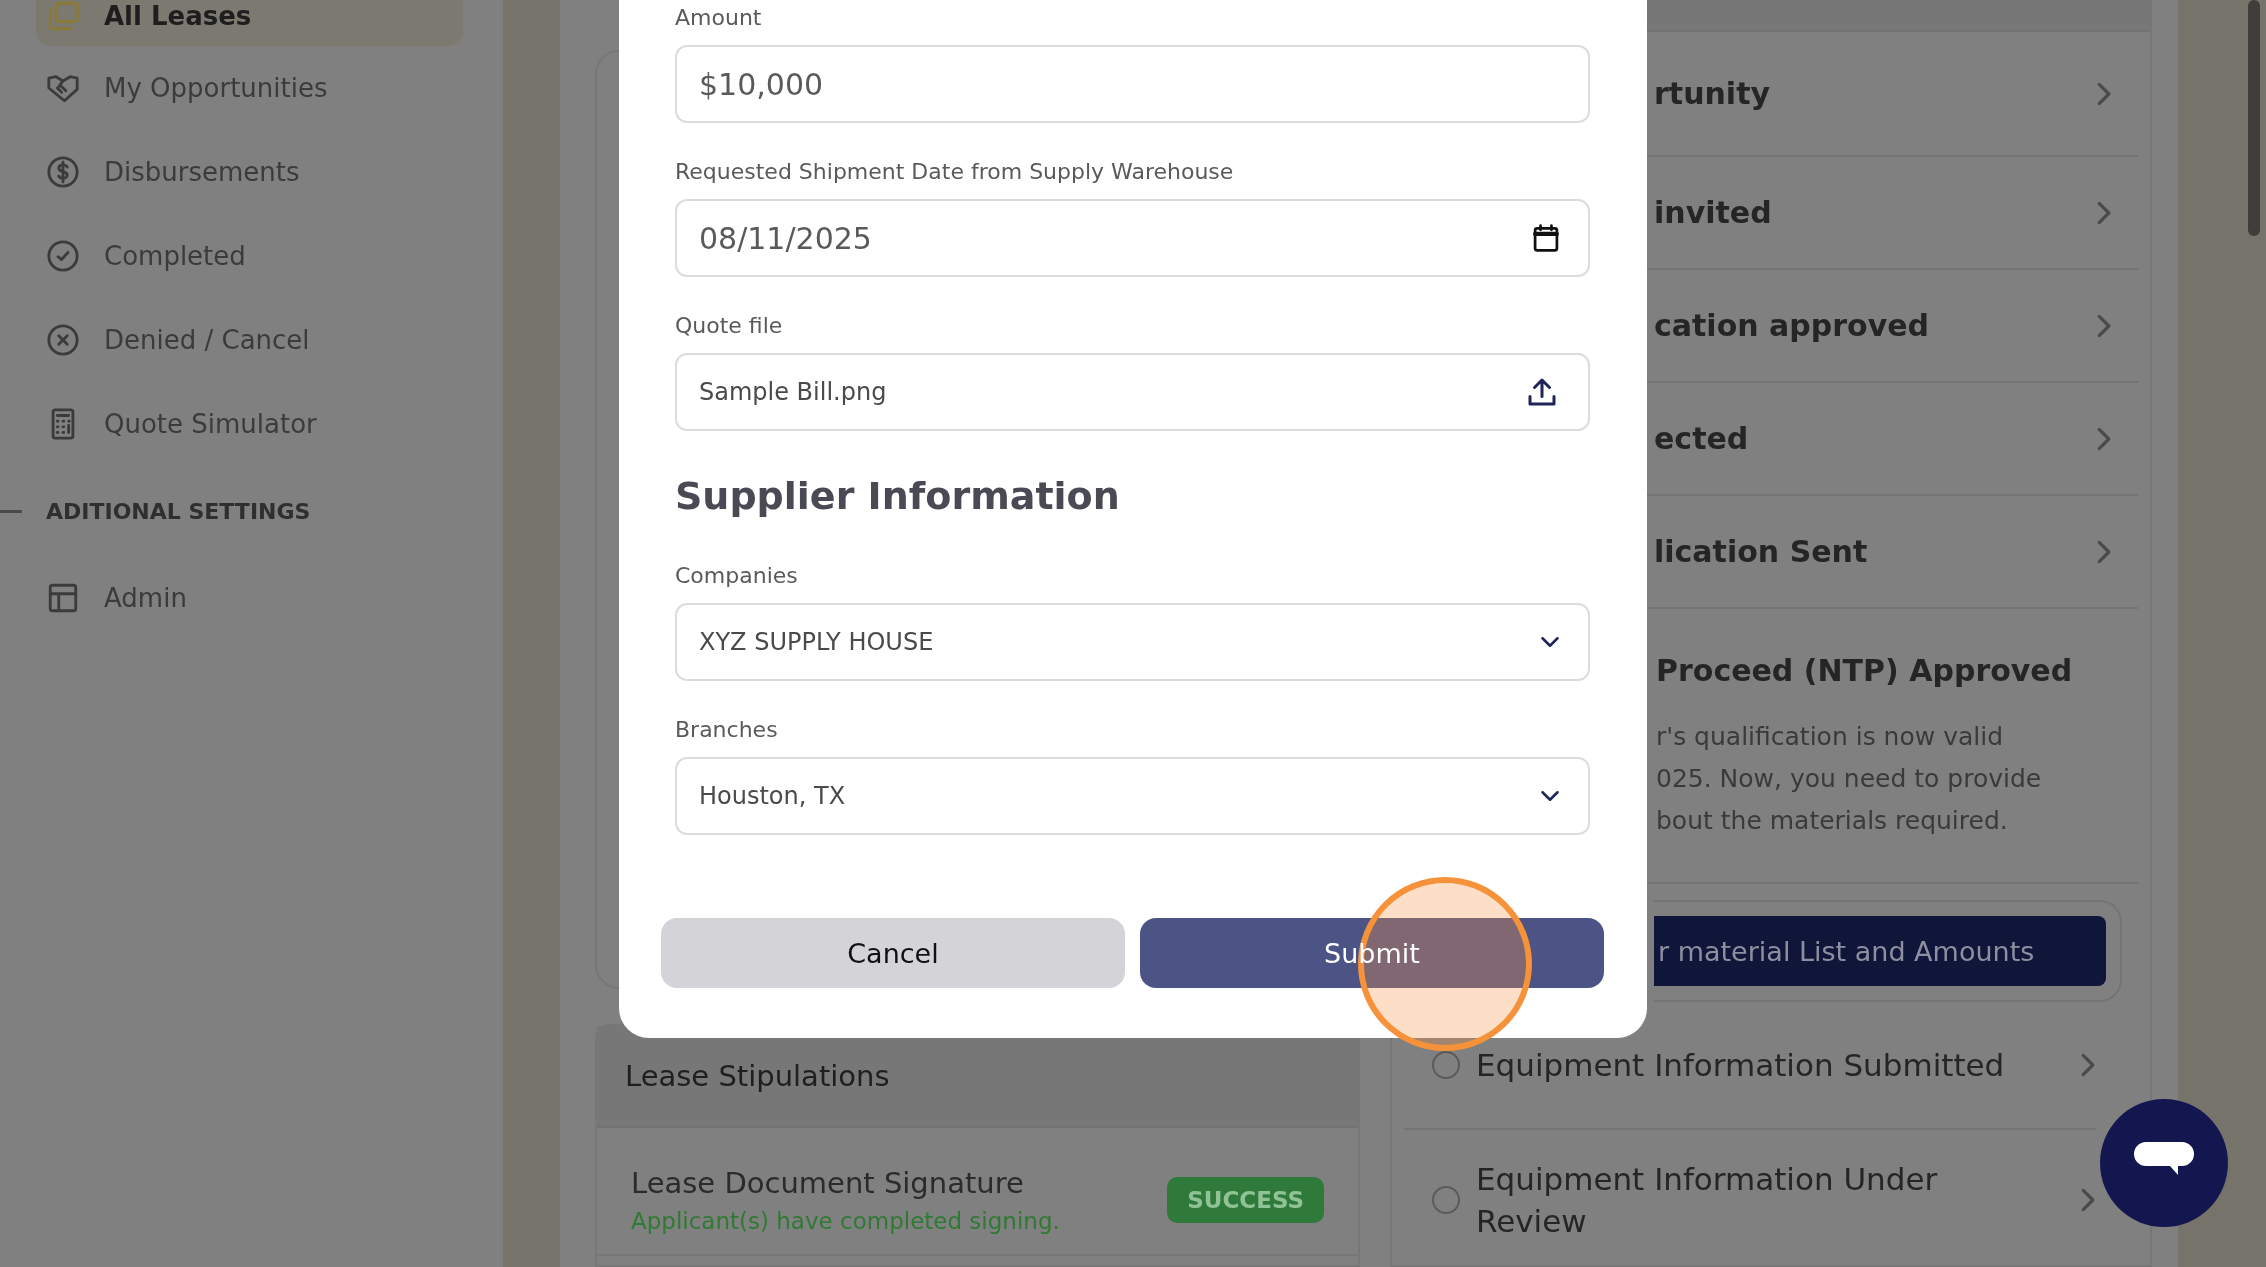  Describe the element at coordinates (845, 1221) in the screenshot. I see `stipulation-note: Applicant(s) have completed signing.` at that location.